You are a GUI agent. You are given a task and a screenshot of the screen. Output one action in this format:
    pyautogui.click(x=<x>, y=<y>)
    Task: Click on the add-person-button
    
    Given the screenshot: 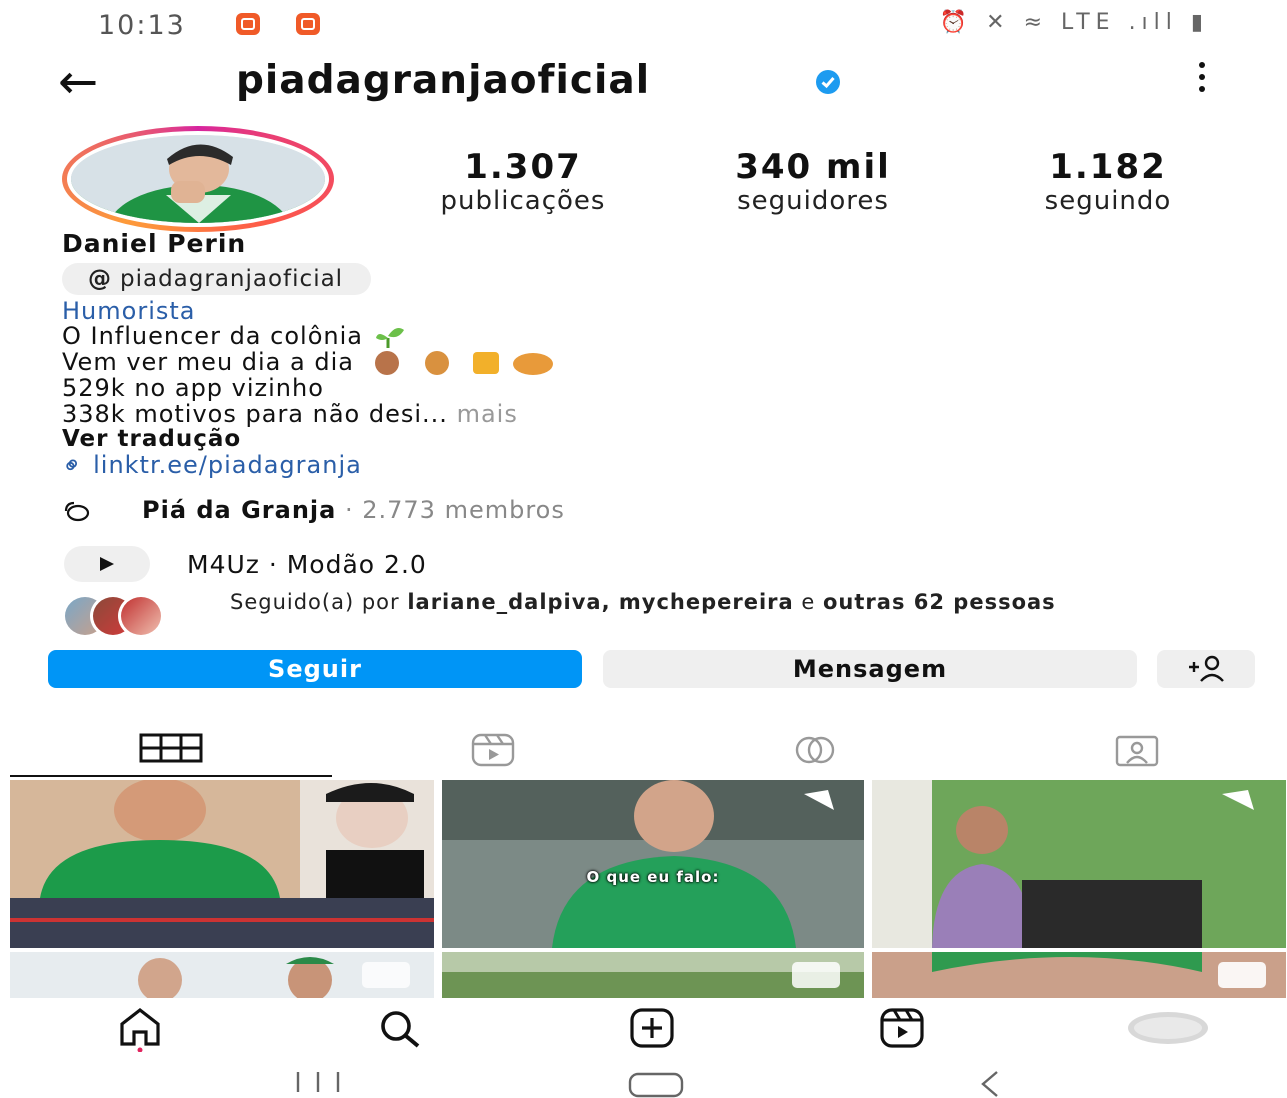 What is the action you would take?
    pyautogui.click(x=1206, y=669)
    